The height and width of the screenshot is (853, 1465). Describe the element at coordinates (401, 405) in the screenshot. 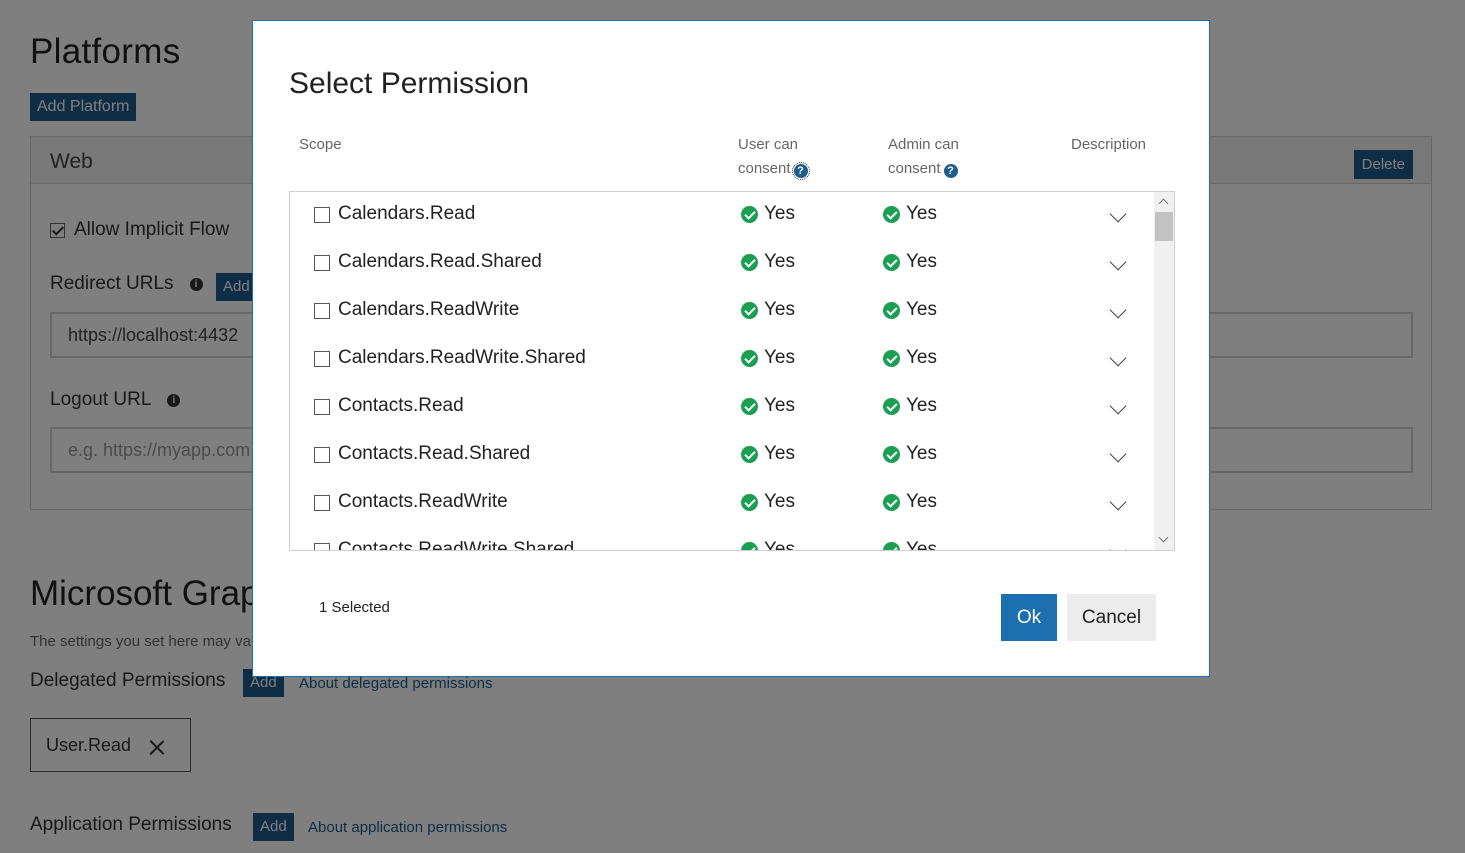

I see `scope-name: Contacts.Read` at that location.